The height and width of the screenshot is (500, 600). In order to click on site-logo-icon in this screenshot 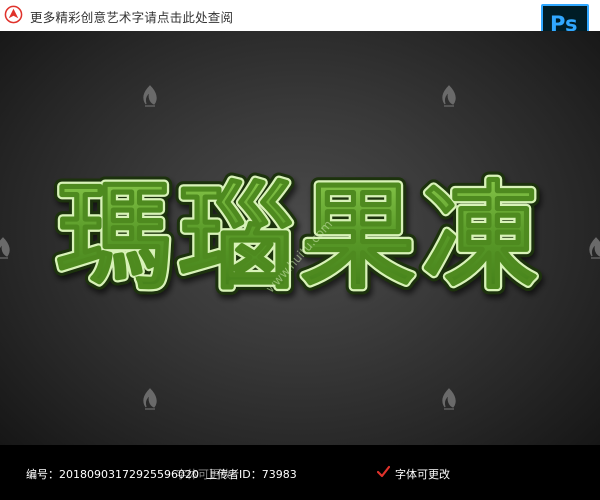, I will do `click(13, 14)`.